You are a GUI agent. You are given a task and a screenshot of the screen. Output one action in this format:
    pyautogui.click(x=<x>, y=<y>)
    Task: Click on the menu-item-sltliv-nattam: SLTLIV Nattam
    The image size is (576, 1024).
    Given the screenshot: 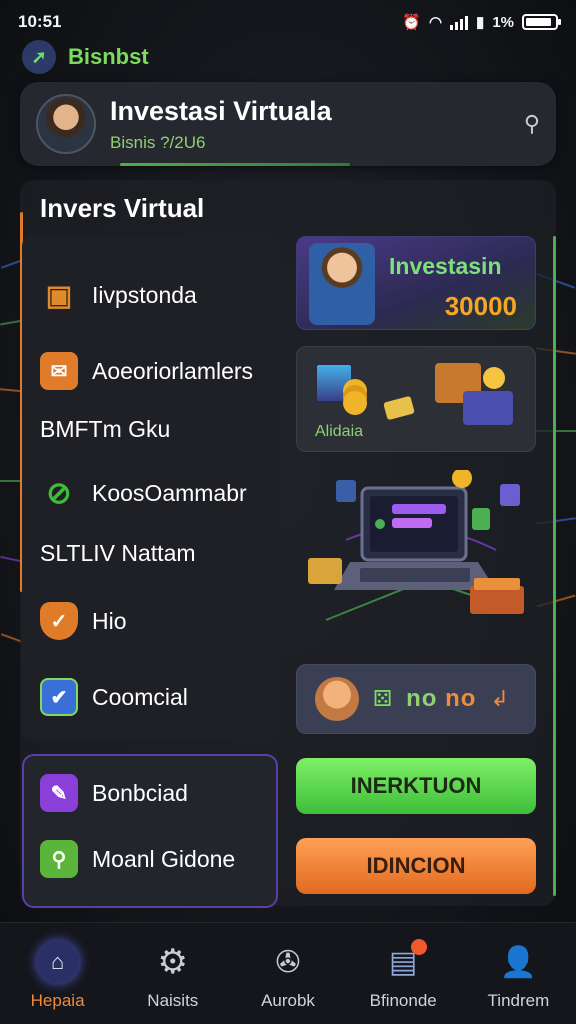 What is the action you would take?
    pyautogui.click(x=118, y=553)
    